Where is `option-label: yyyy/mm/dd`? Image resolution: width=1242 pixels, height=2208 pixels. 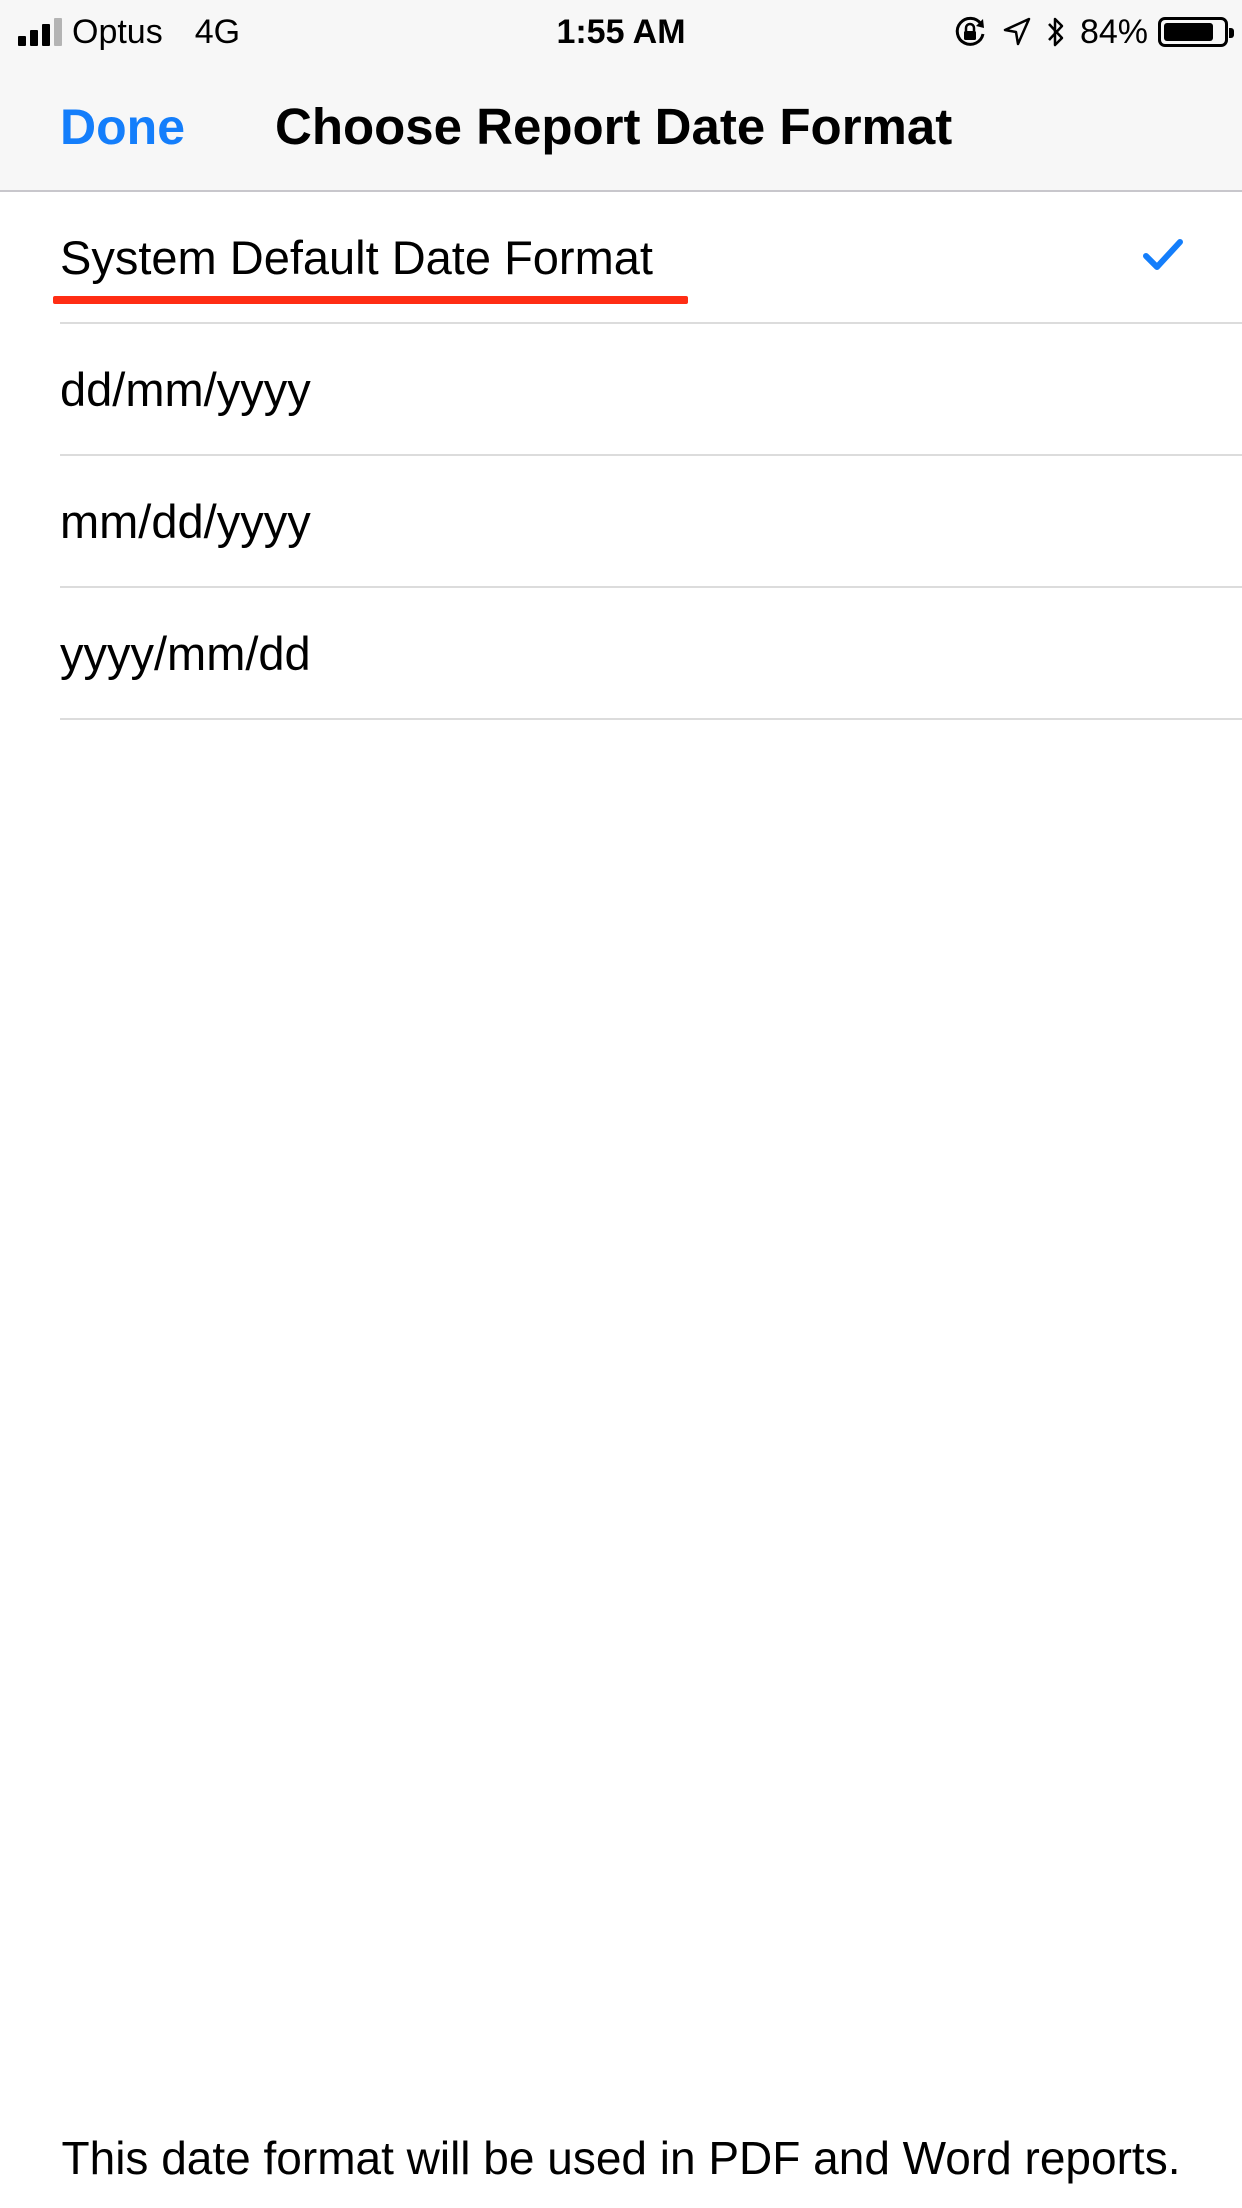 option-label: yyyy/mm/dd is located at coordinates (185, 653).